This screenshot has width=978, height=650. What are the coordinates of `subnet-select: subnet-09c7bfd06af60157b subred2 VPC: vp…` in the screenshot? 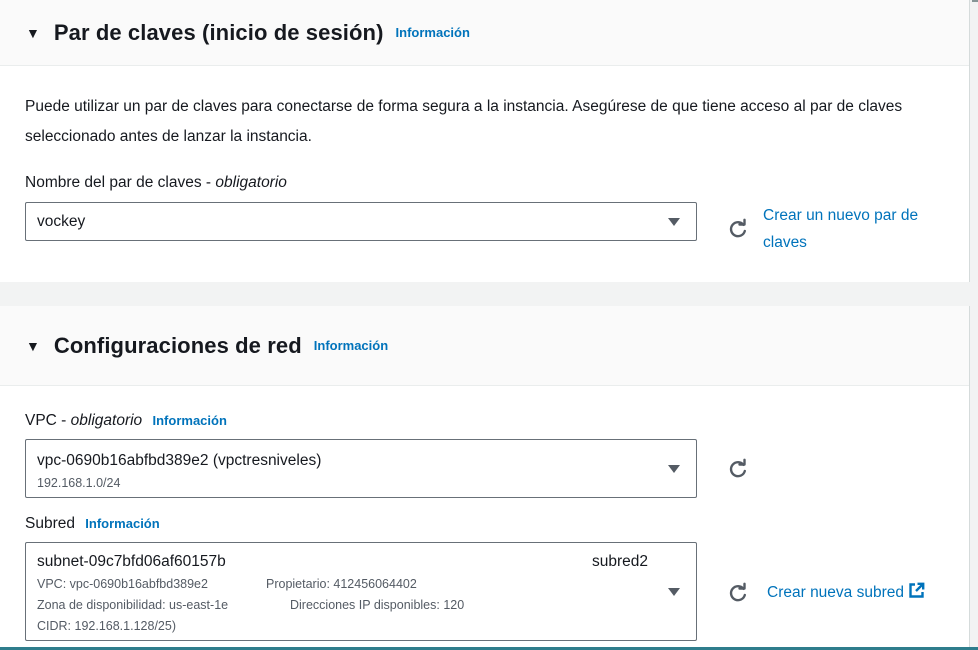 It's located at (361, 591).